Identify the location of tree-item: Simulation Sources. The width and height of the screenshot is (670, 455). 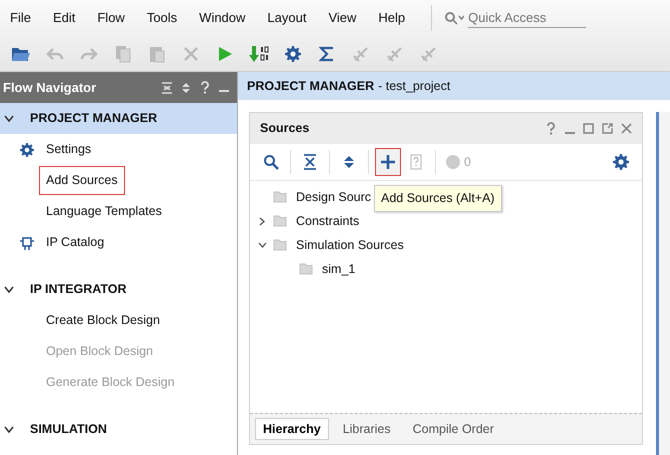
(350, 245).